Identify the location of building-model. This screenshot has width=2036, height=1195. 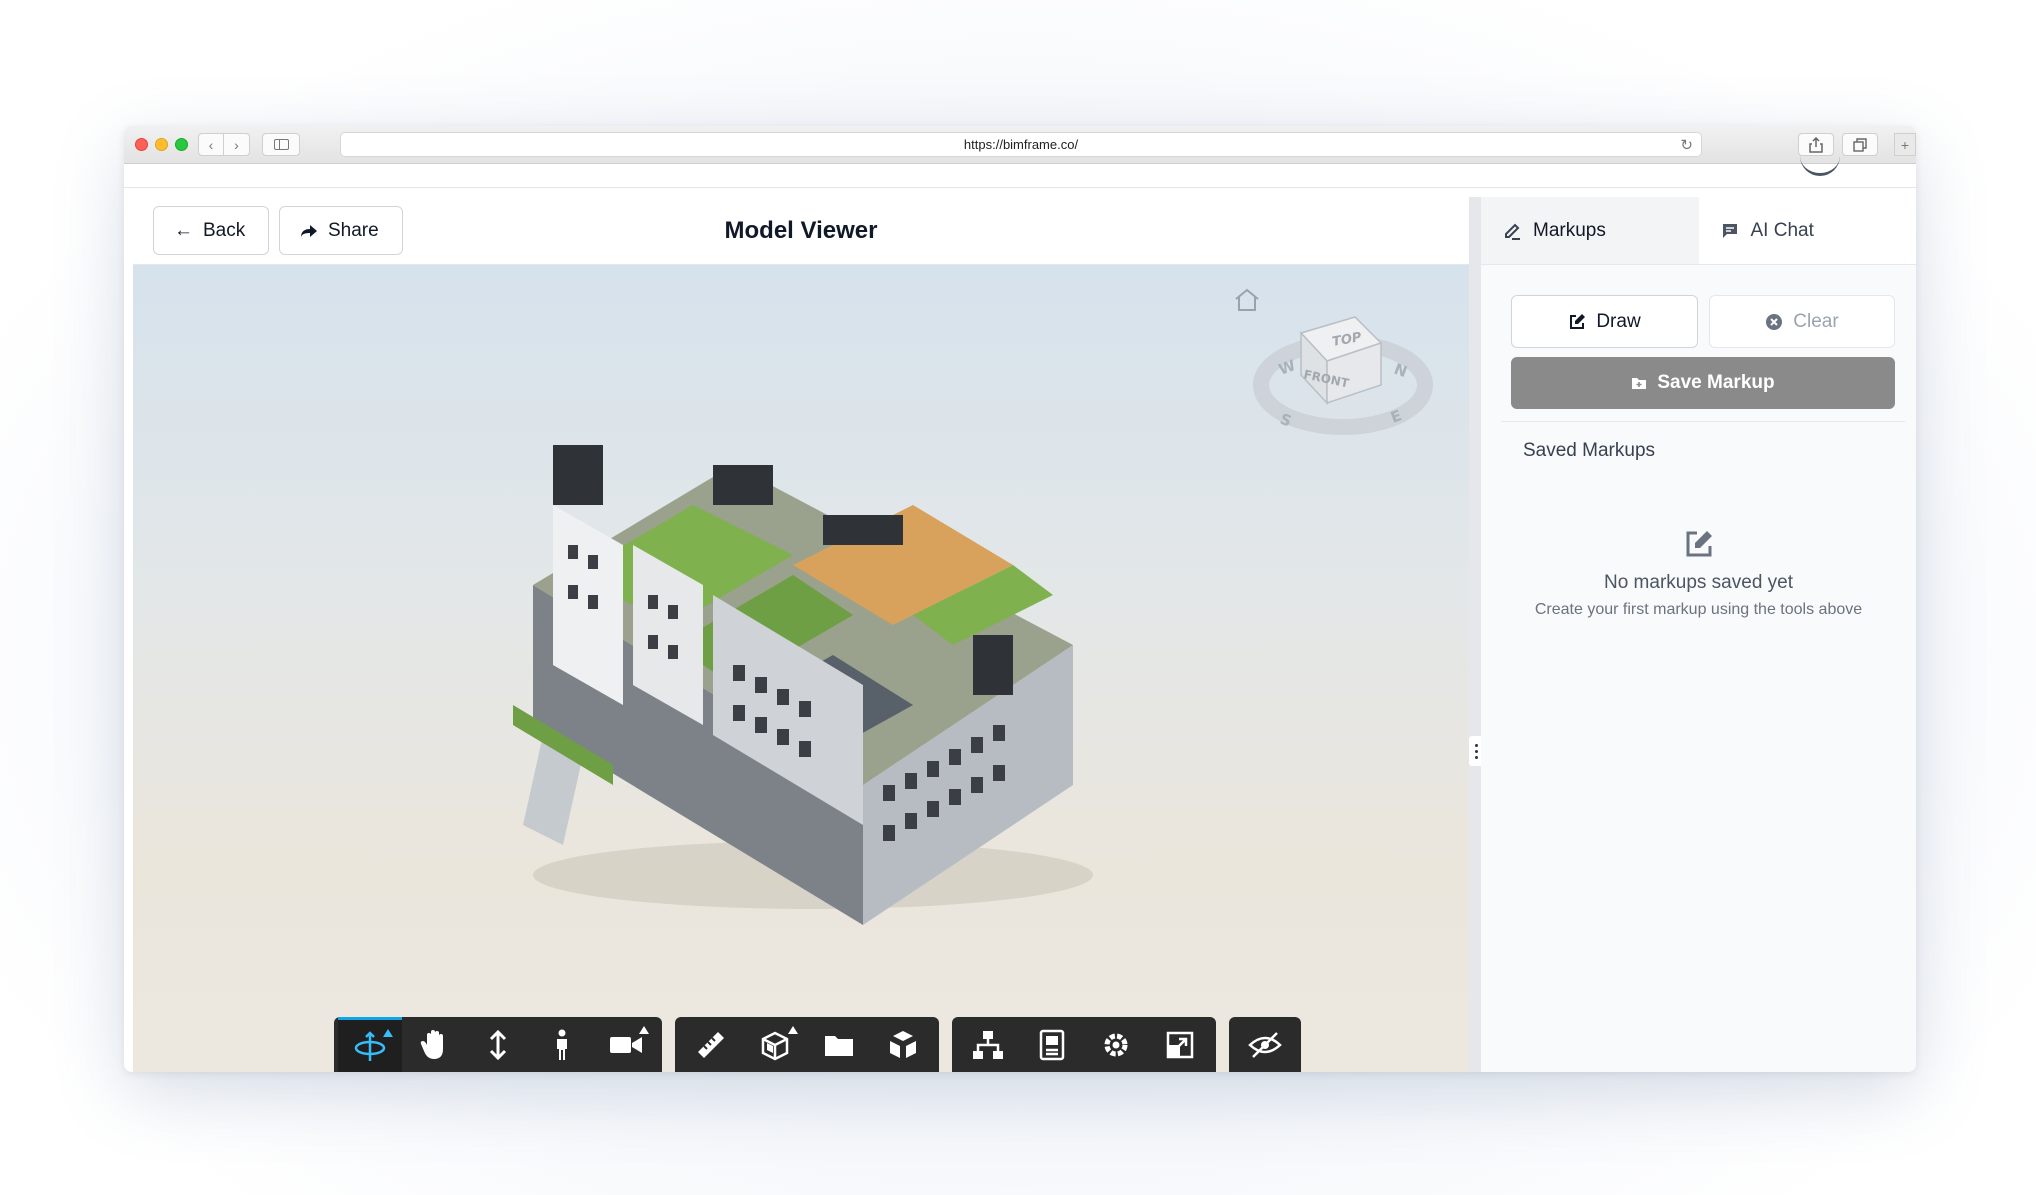
(803, 665).